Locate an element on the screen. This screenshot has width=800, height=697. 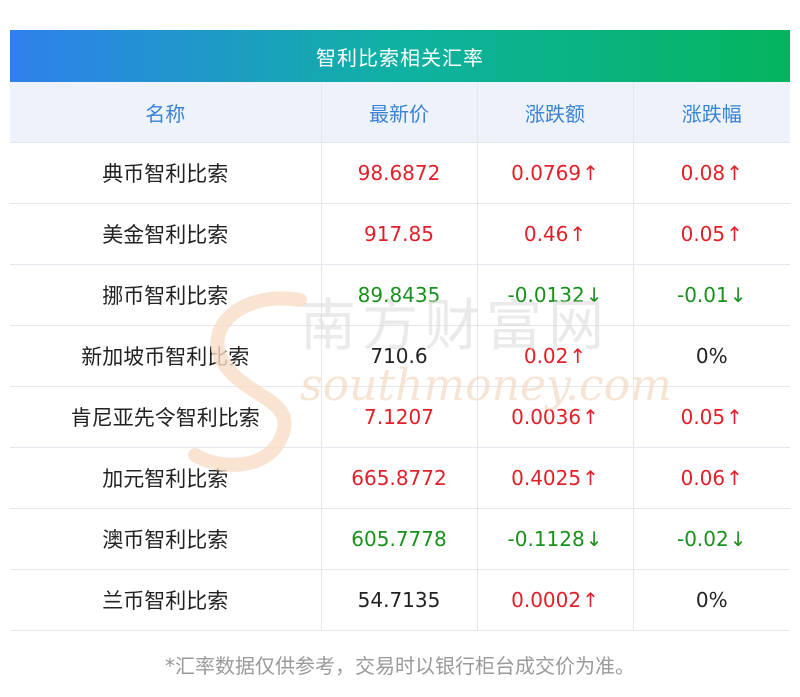
change-amount: 0.02↑ is located at coordinates (555, 356).